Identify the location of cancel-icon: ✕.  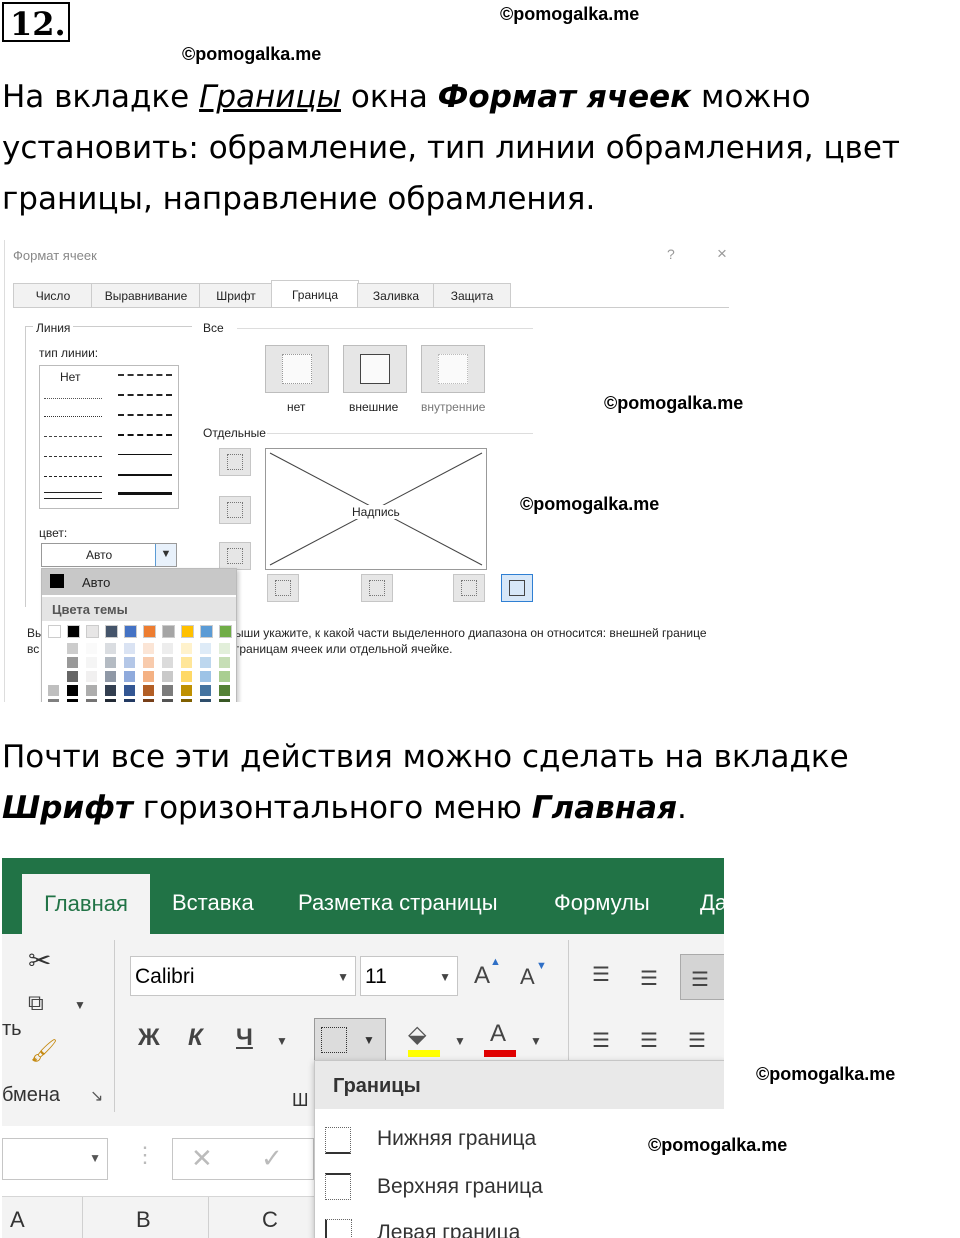
(202, 1158).